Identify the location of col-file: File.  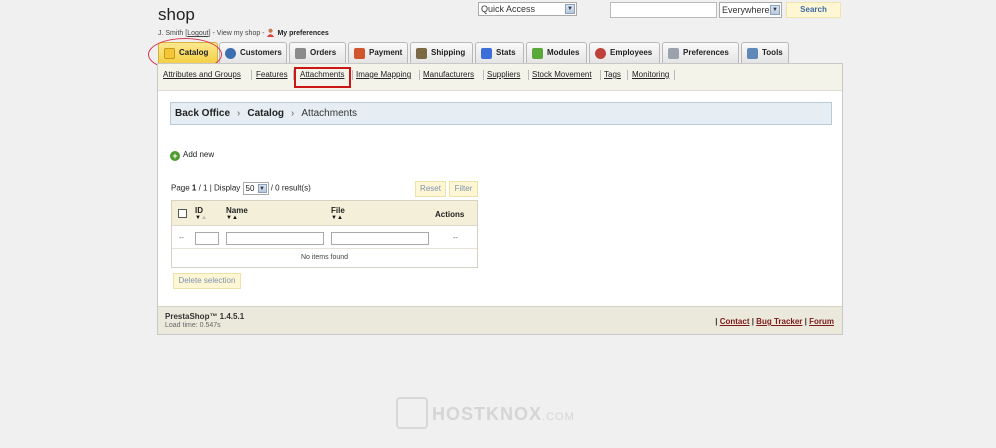
(338, 210).